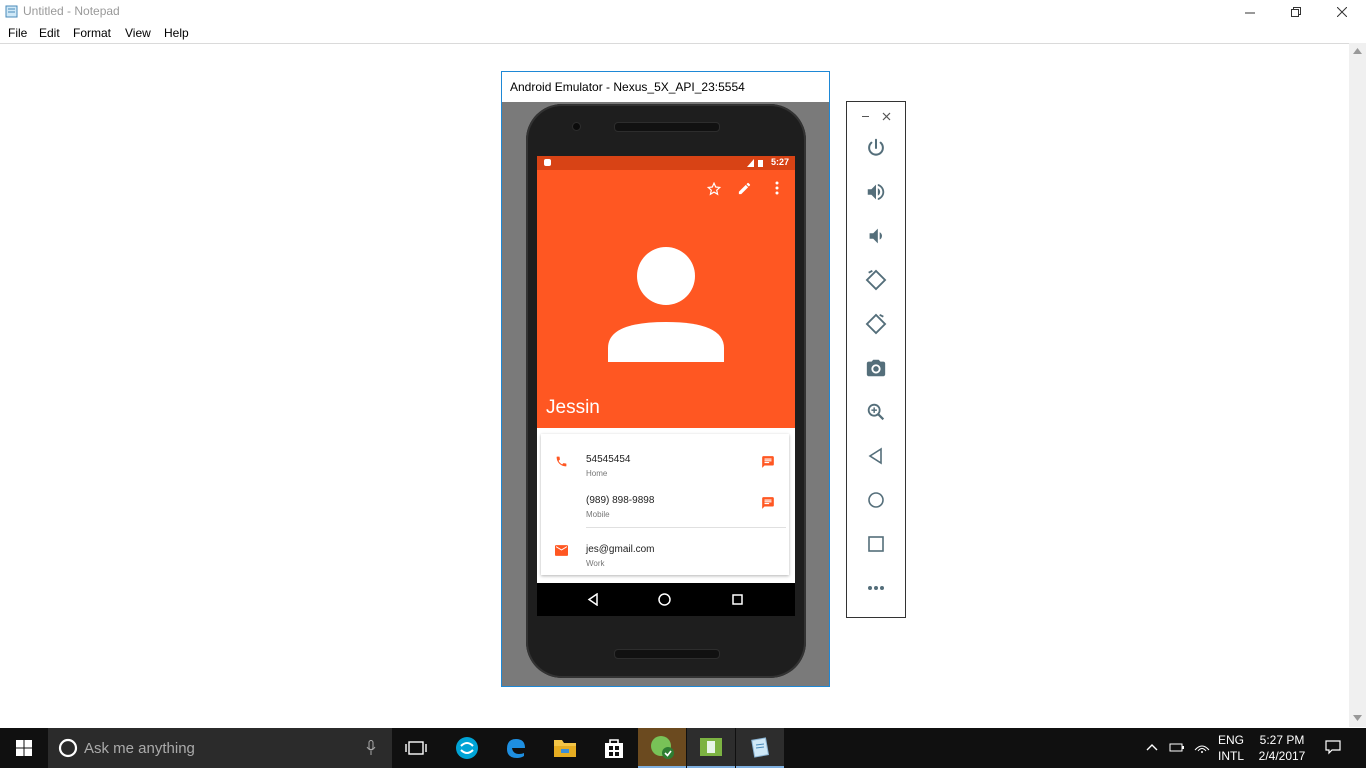 The height and width of the screenshot is (768, 1366). Describe the element at coordinates (865, 116) in the screenshot. I see `toolbar-minimize-icon` at that location.